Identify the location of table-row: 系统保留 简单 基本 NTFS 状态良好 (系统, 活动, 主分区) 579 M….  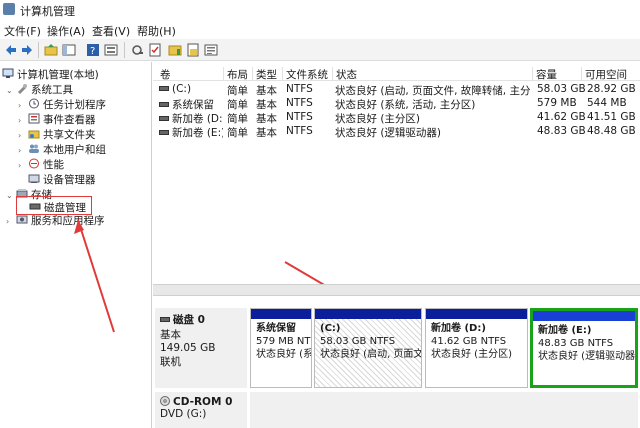
(396, 104).